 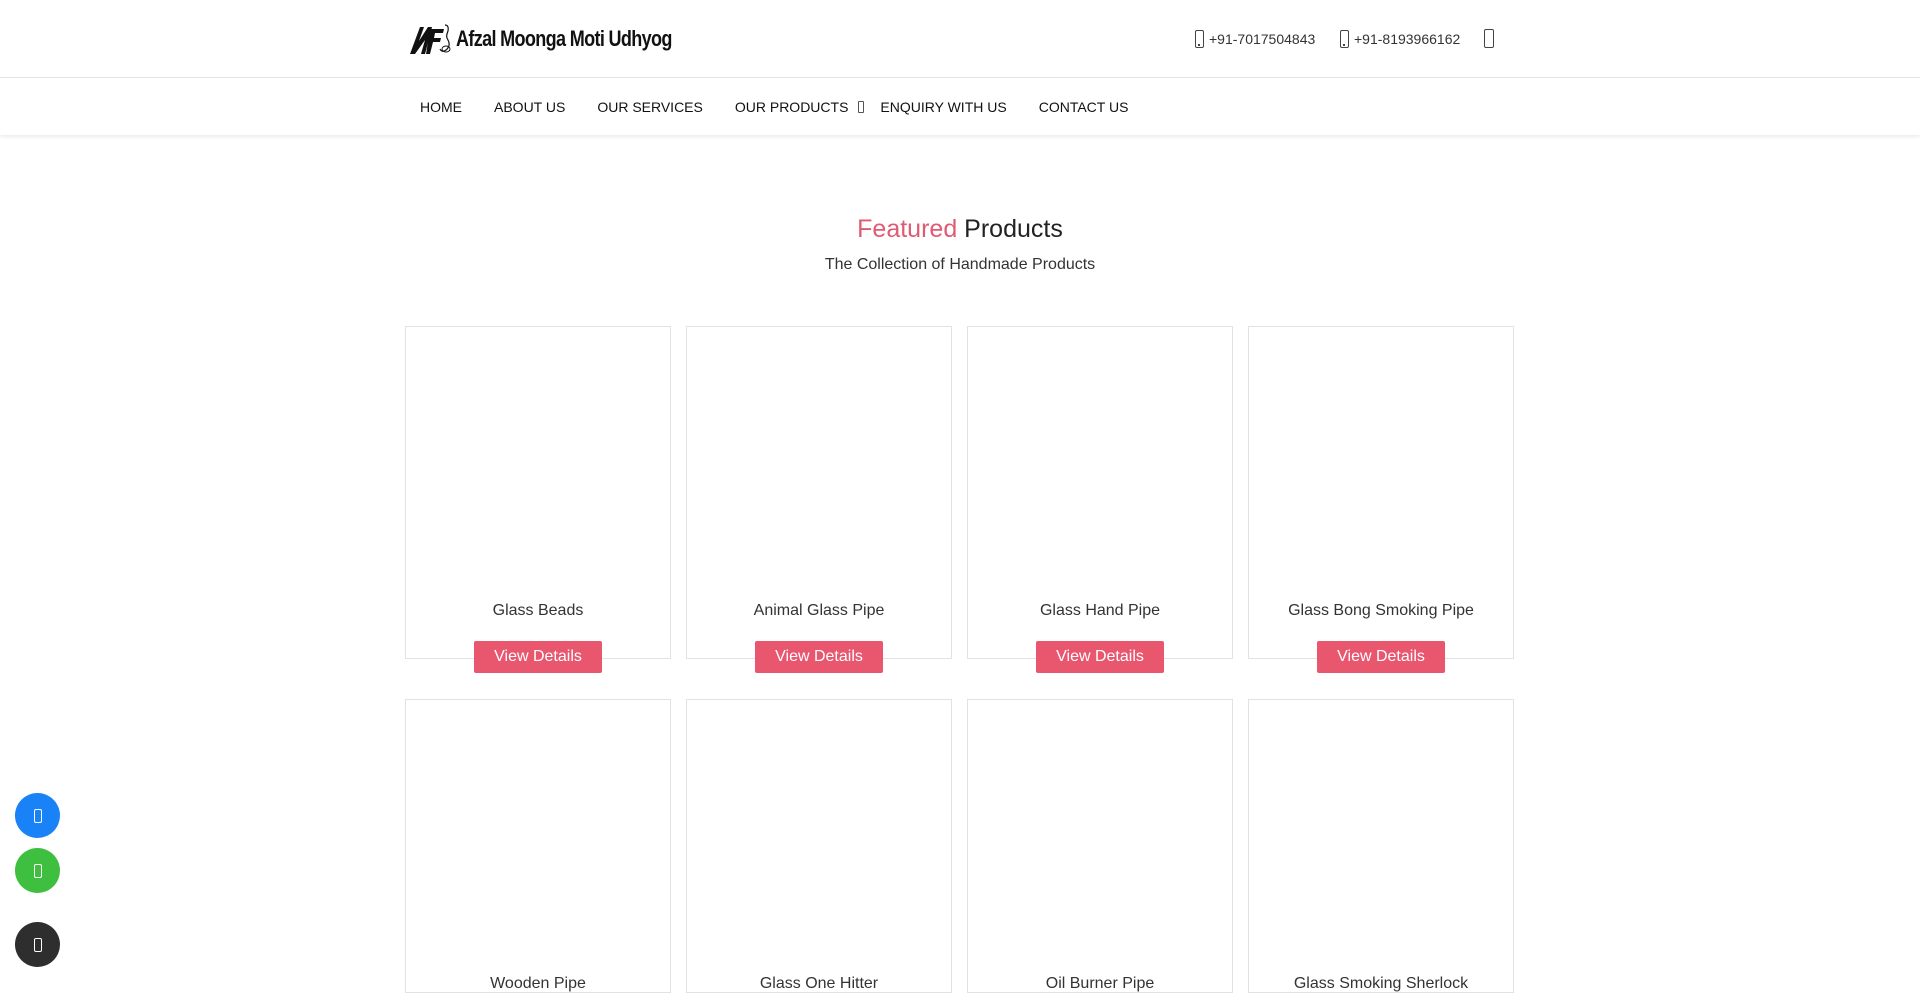 I want to click on whatsapp-icon, so click(x=37, y=870).